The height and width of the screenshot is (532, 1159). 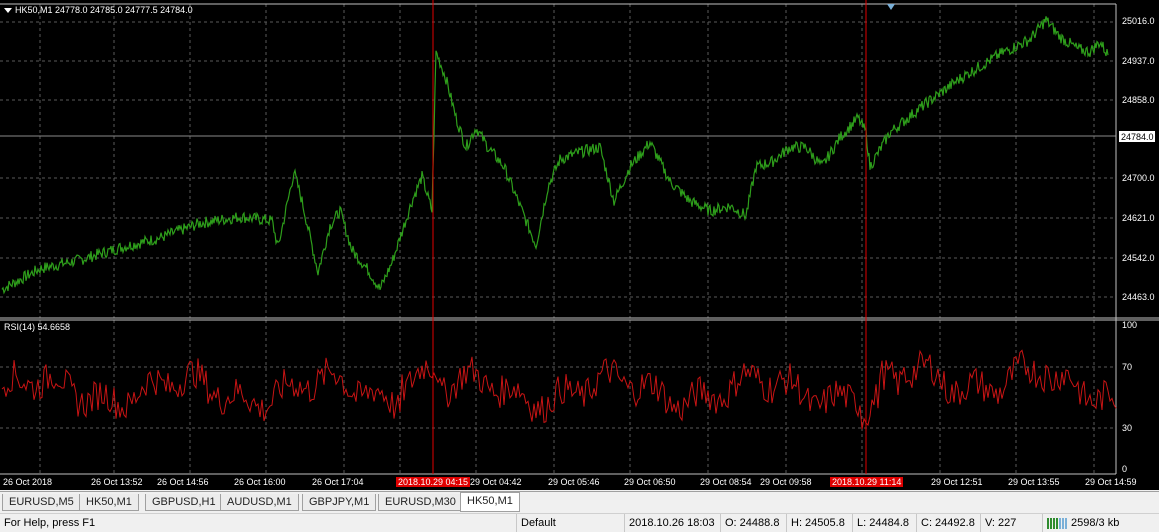 I want to click on price-axis-label: 24463.0, so click(x=1138, y=297).